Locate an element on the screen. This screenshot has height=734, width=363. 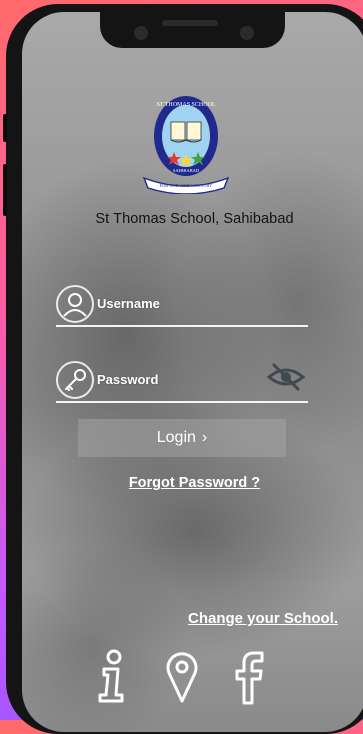
key-icon is located at coordinates (75, 380).